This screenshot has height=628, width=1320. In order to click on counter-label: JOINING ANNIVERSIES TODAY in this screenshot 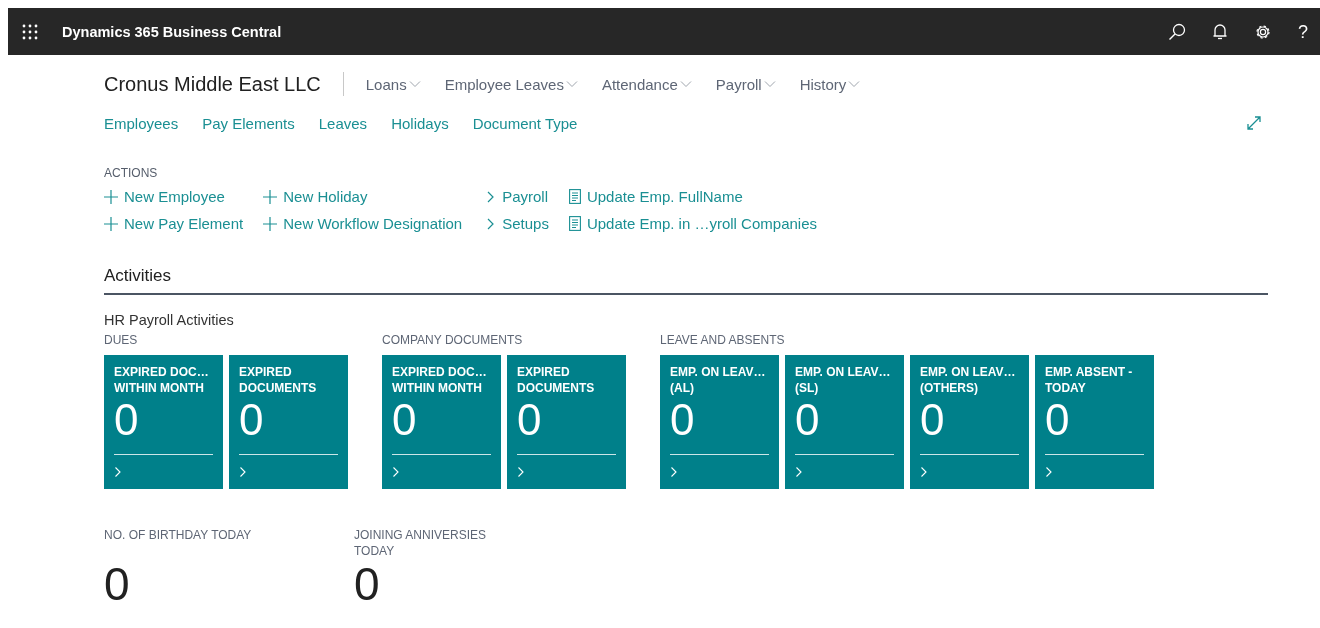, I will do `click(421, 543)`.